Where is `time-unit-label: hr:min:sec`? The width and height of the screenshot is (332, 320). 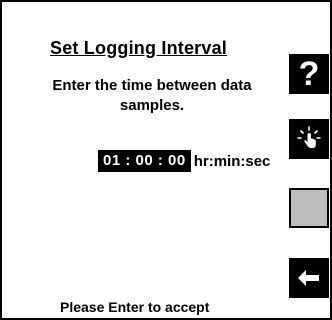
time-unit-label: hr:min:sec is located at coordinates (232, 161).